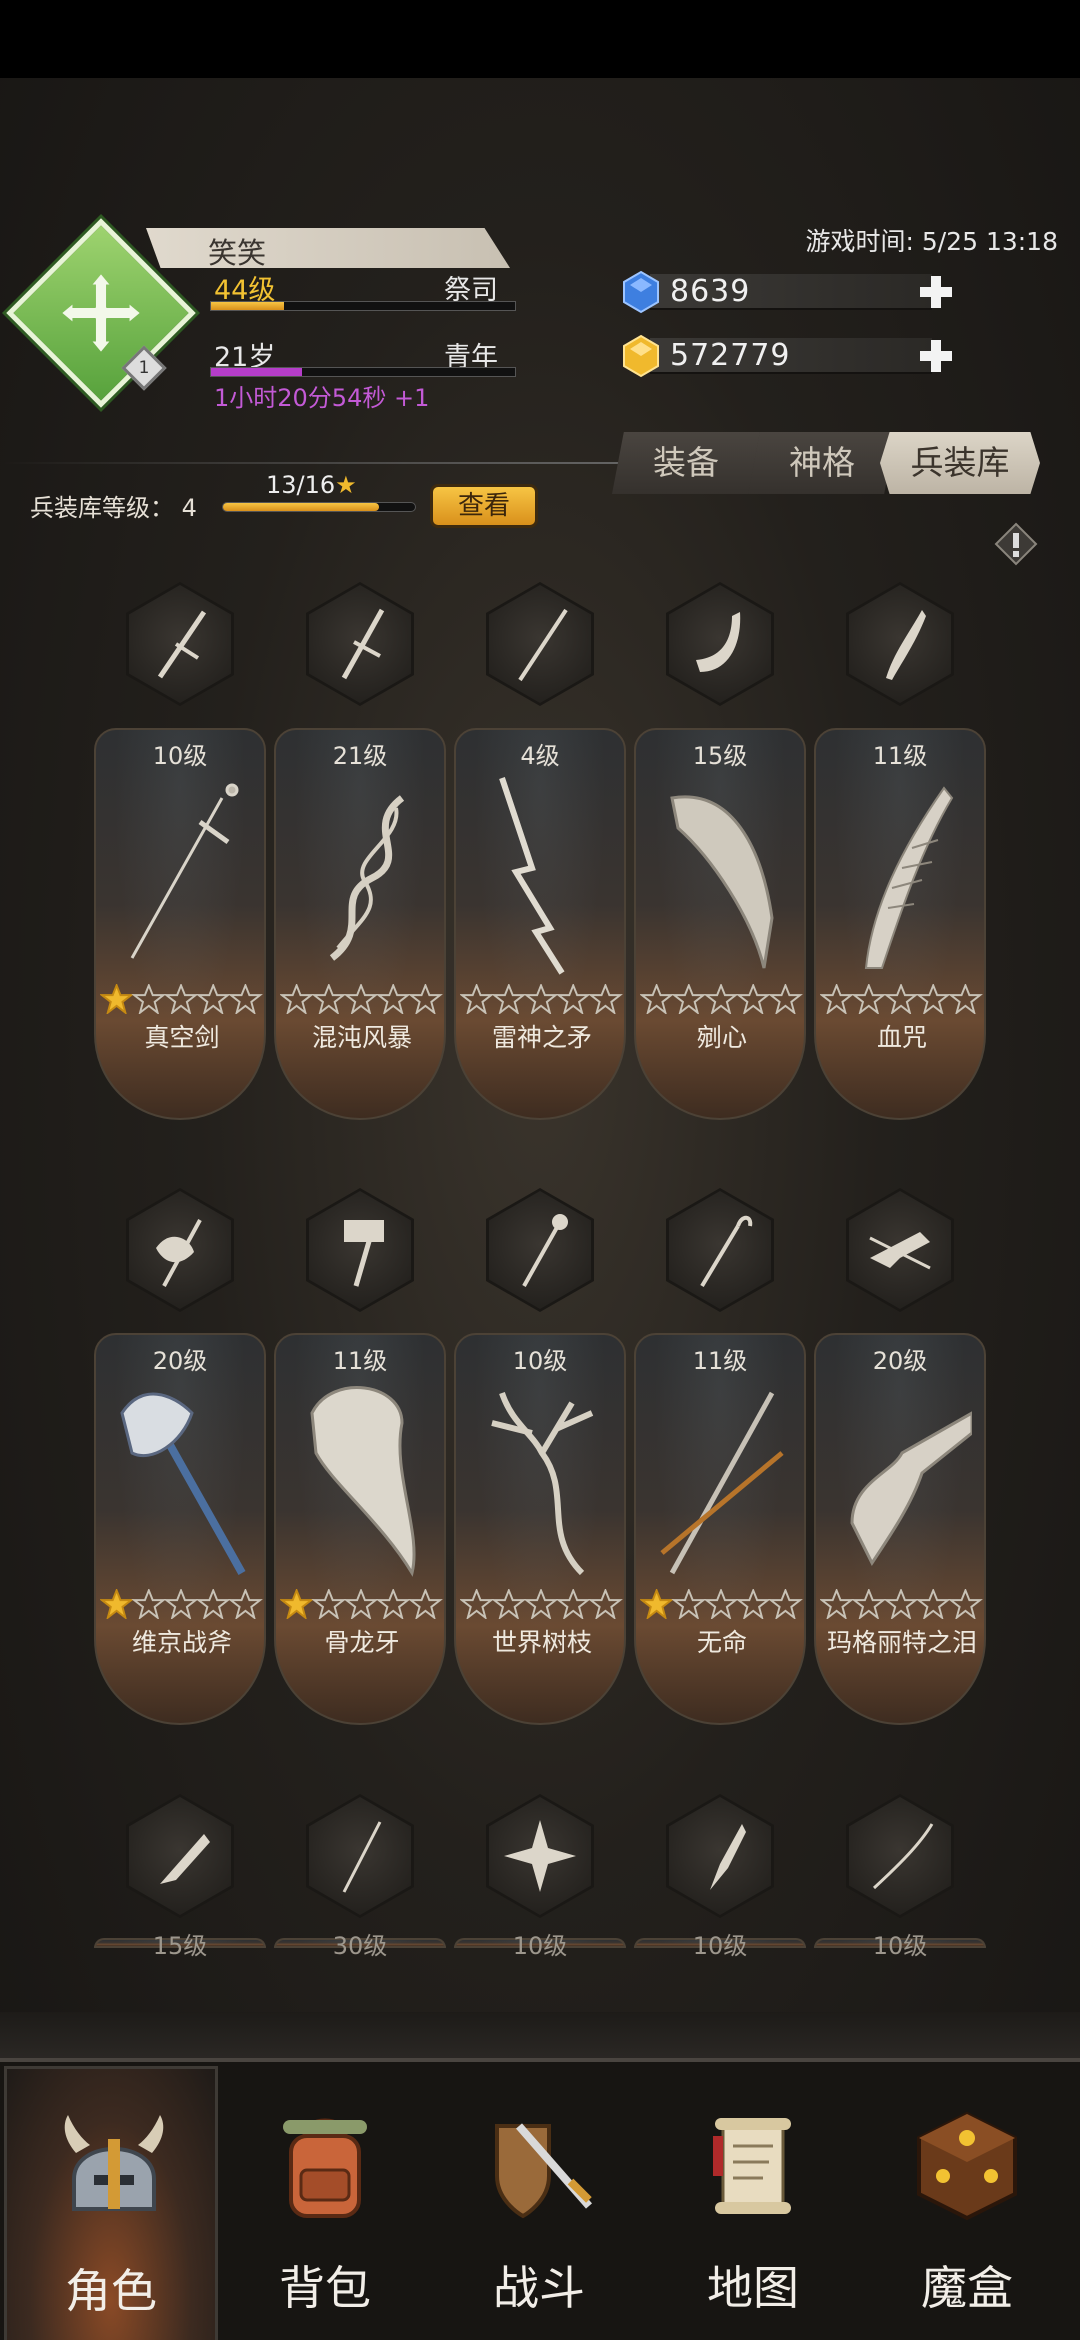 This screenshot has width=1080, height=2340. I want to click on lightning-spear-icon, so click(532, 876).